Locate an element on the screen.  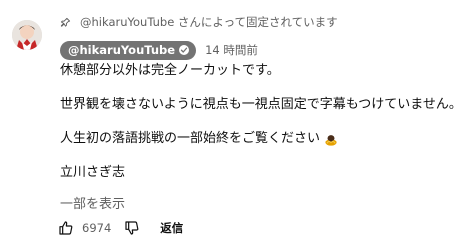
comment-header: @hikaruYouTube 14 時間前 is located at coordinates (159, 50).